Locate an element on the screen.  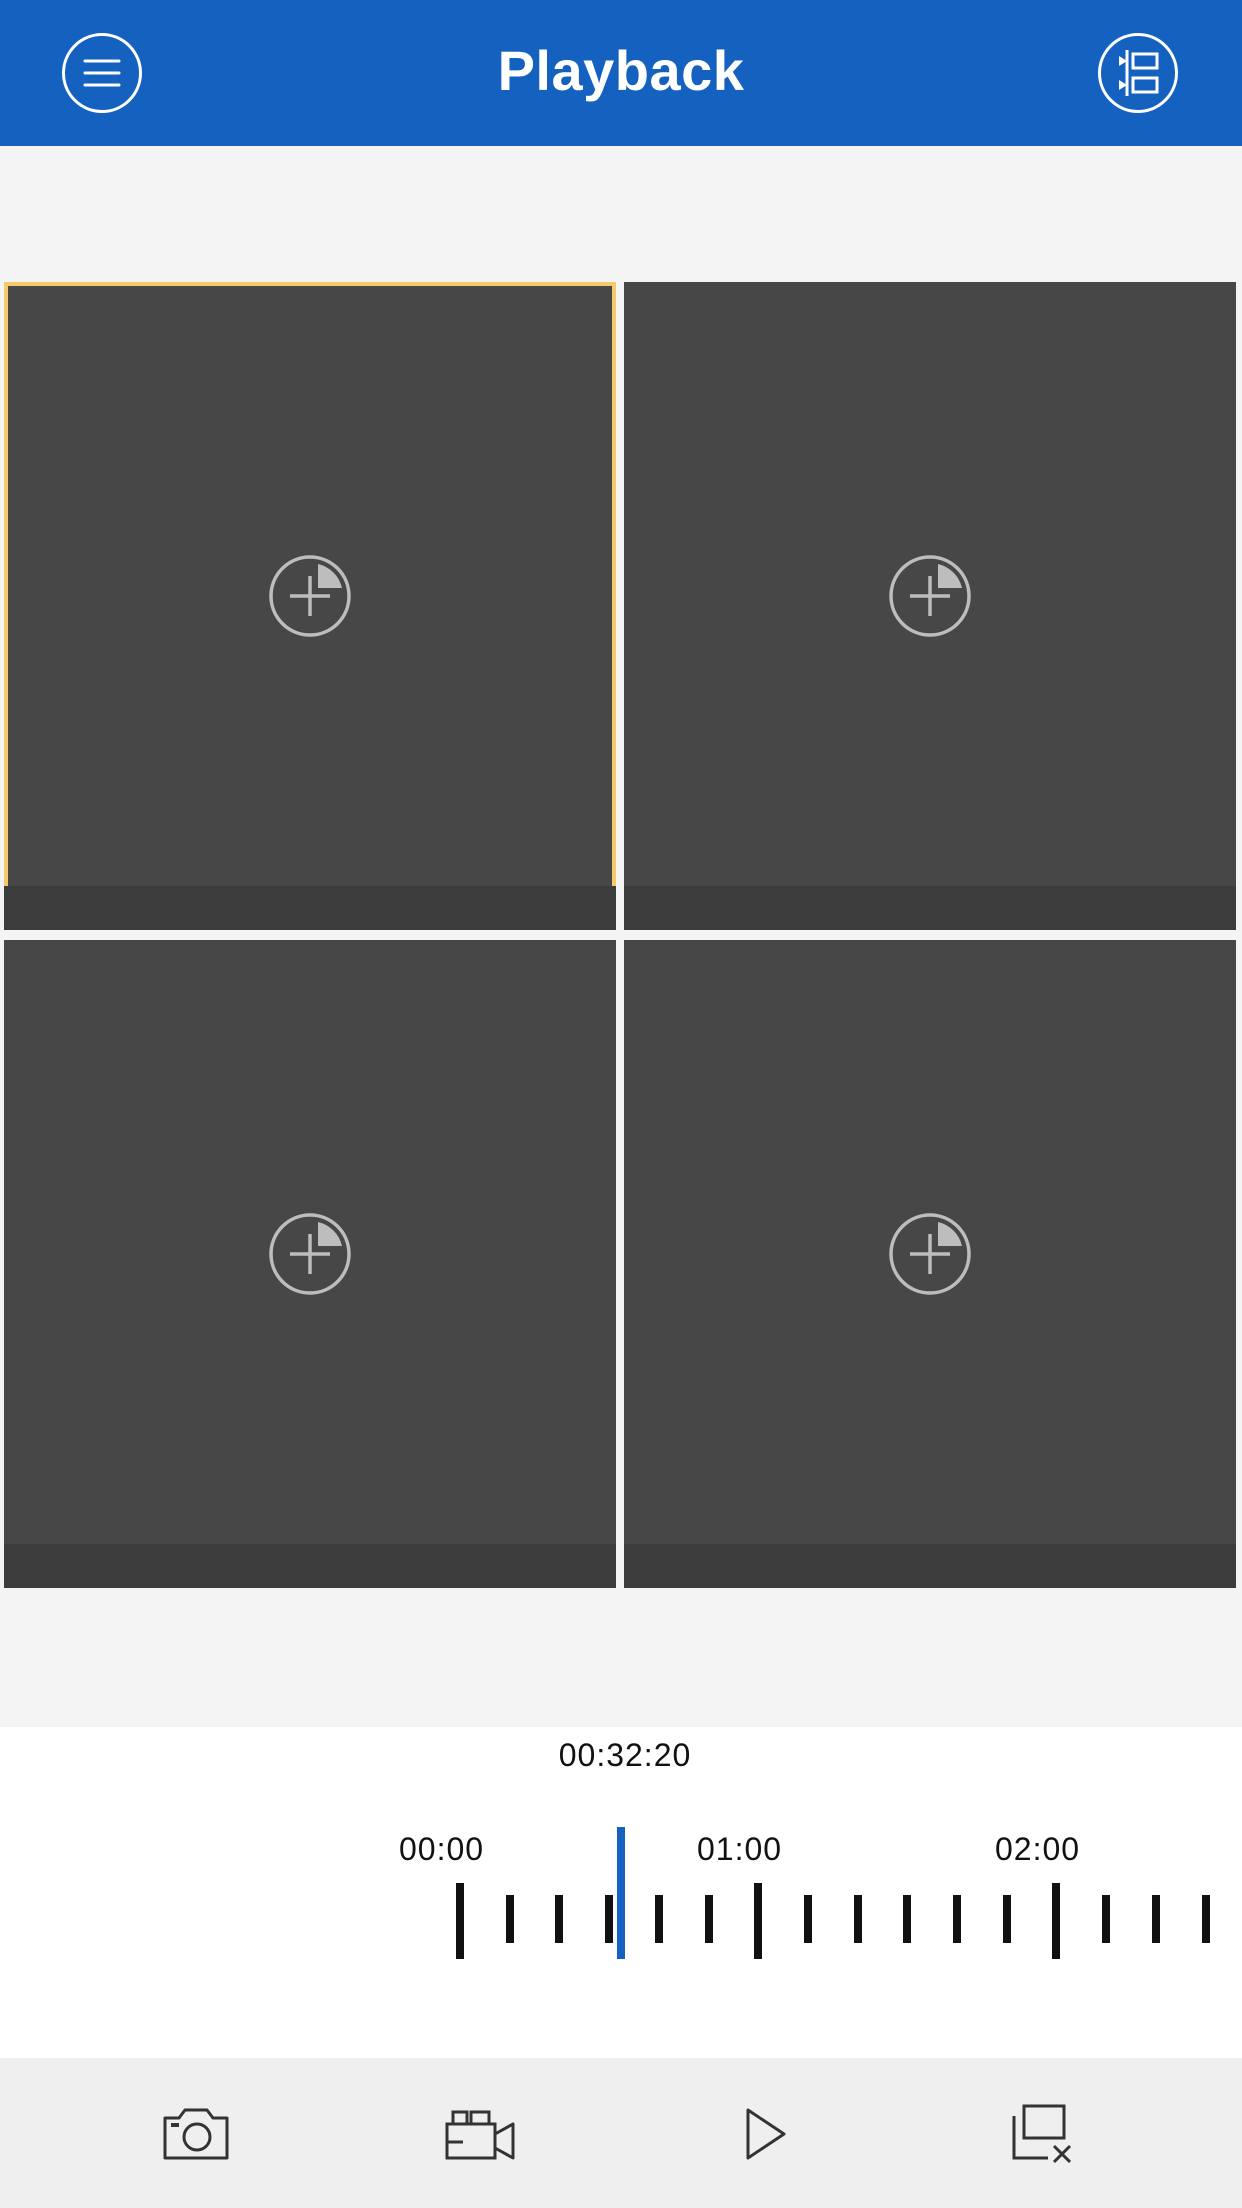
timeline-label: 02:00 is located at coordinates (1038, 1849).